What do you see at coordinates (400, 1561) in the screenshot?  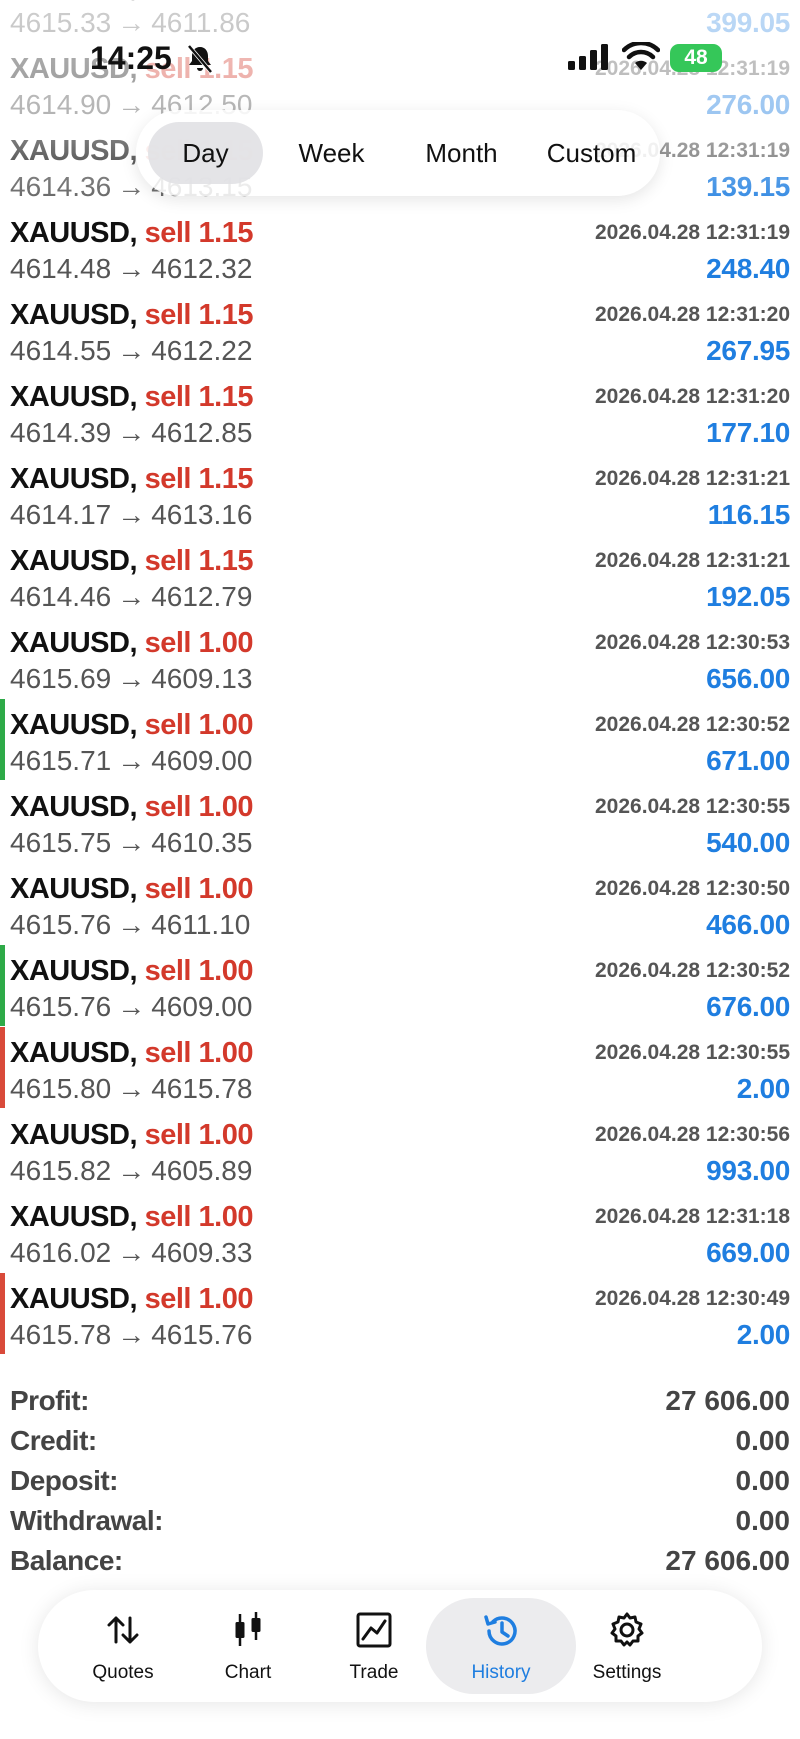 I see `summary-row: Balance: 27 606.00` at bounding box center [400, 1561].